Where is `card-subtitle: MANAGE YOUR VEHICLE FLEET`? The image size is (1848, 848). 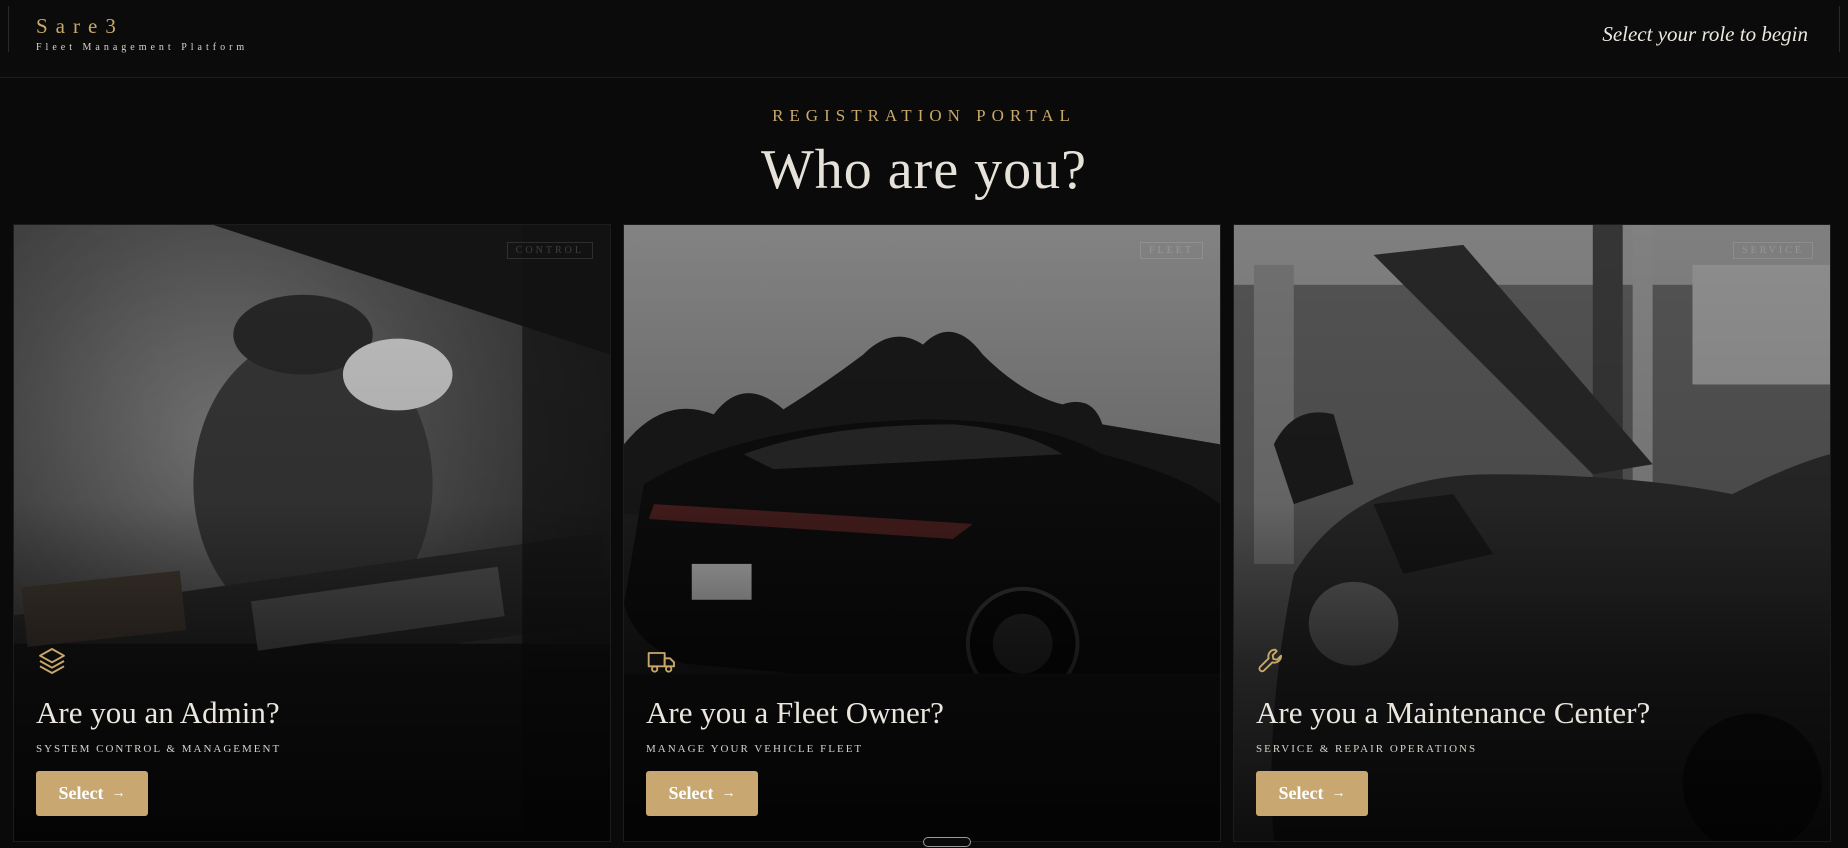 card-subtitle: MANAGE YOUR VEHICLE FLEET is located at coordinates (755, 749).